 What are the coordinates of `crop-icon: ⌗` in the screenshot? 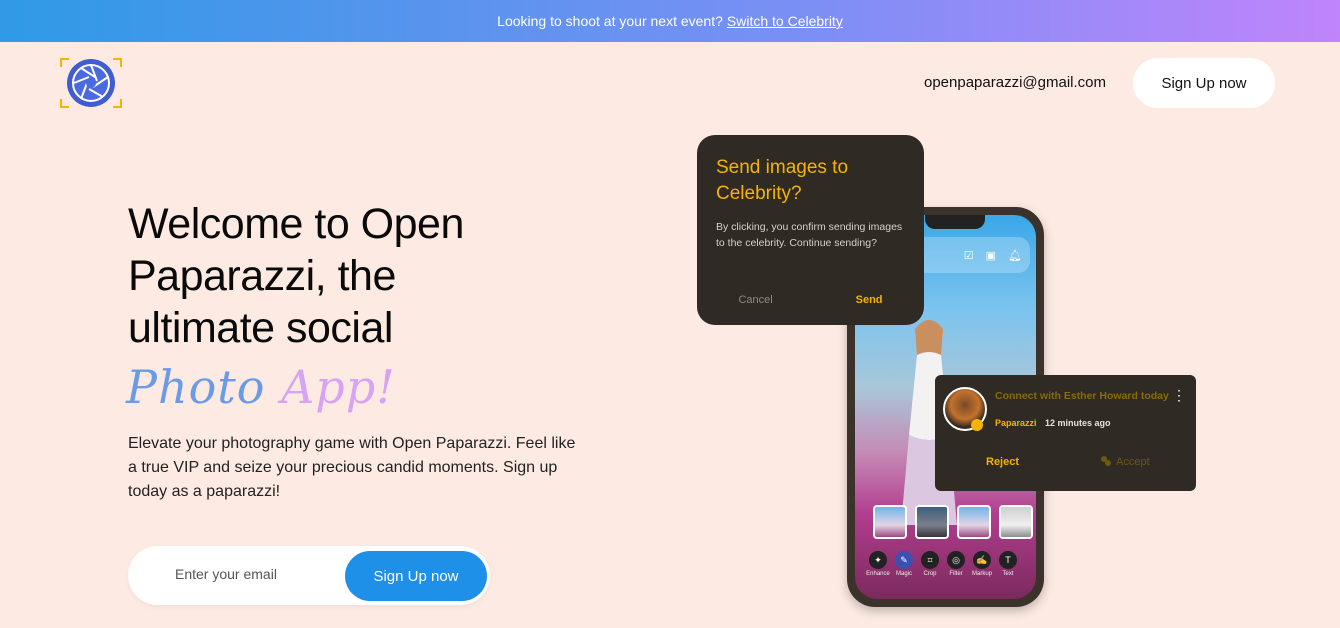 It's located at (930, 560).